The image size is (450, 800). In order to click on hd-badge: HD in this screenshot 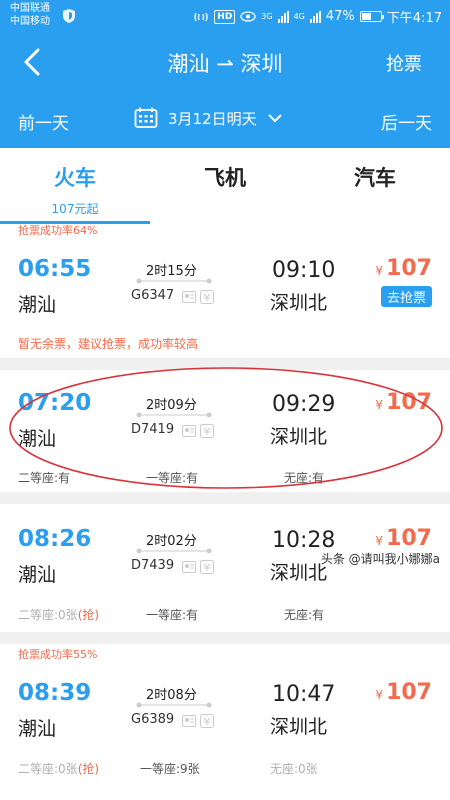, I will do `click(225, 16)`.